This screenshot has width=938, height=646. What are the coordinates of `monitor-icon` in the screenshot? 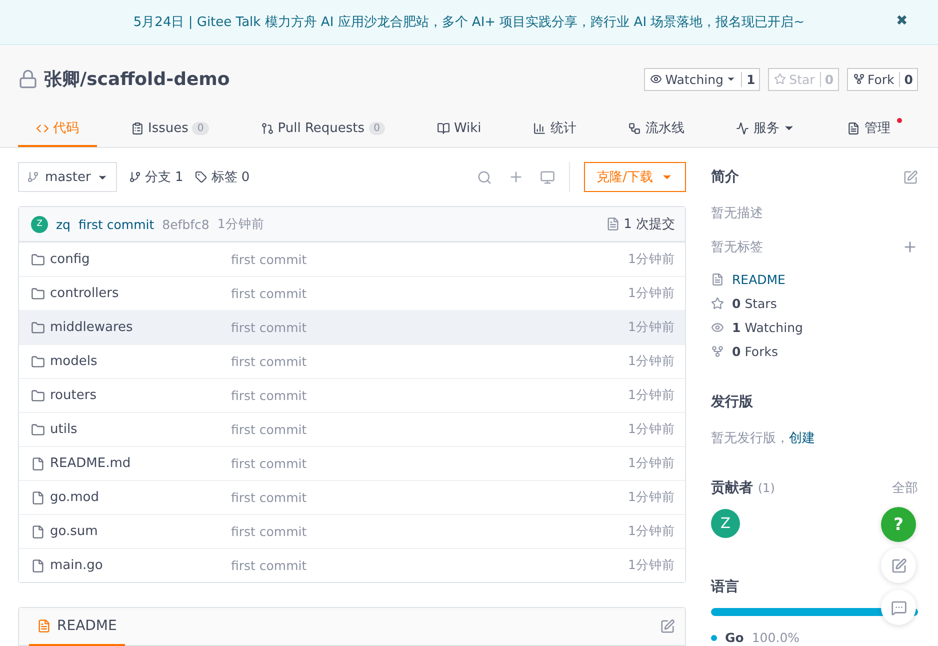 It's located at (547, 177).